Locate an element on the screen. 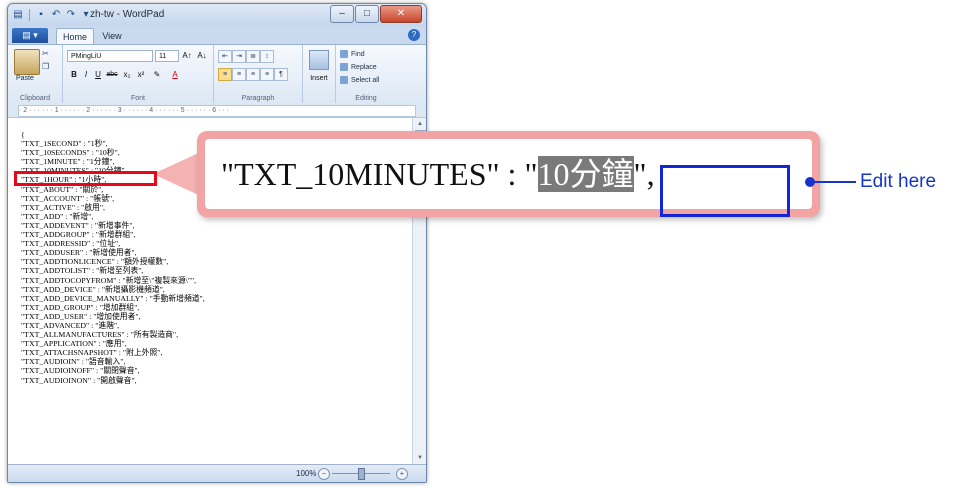 This screenshot has width=970, height=488. zoom-callout: "TXT_10MINUTES" : "10分鐘", is located at coordinates (508, 174).